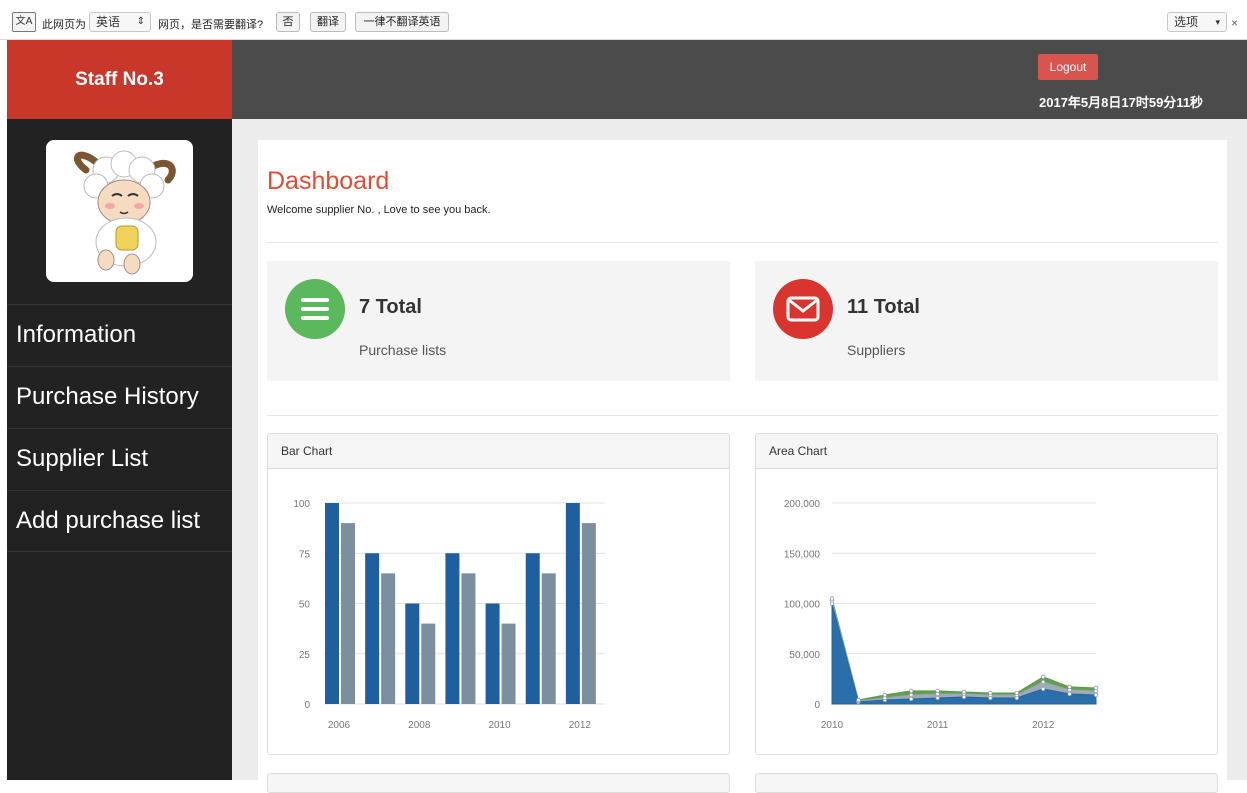  I want to click on y-tick-label: 75, so click(305, 554).